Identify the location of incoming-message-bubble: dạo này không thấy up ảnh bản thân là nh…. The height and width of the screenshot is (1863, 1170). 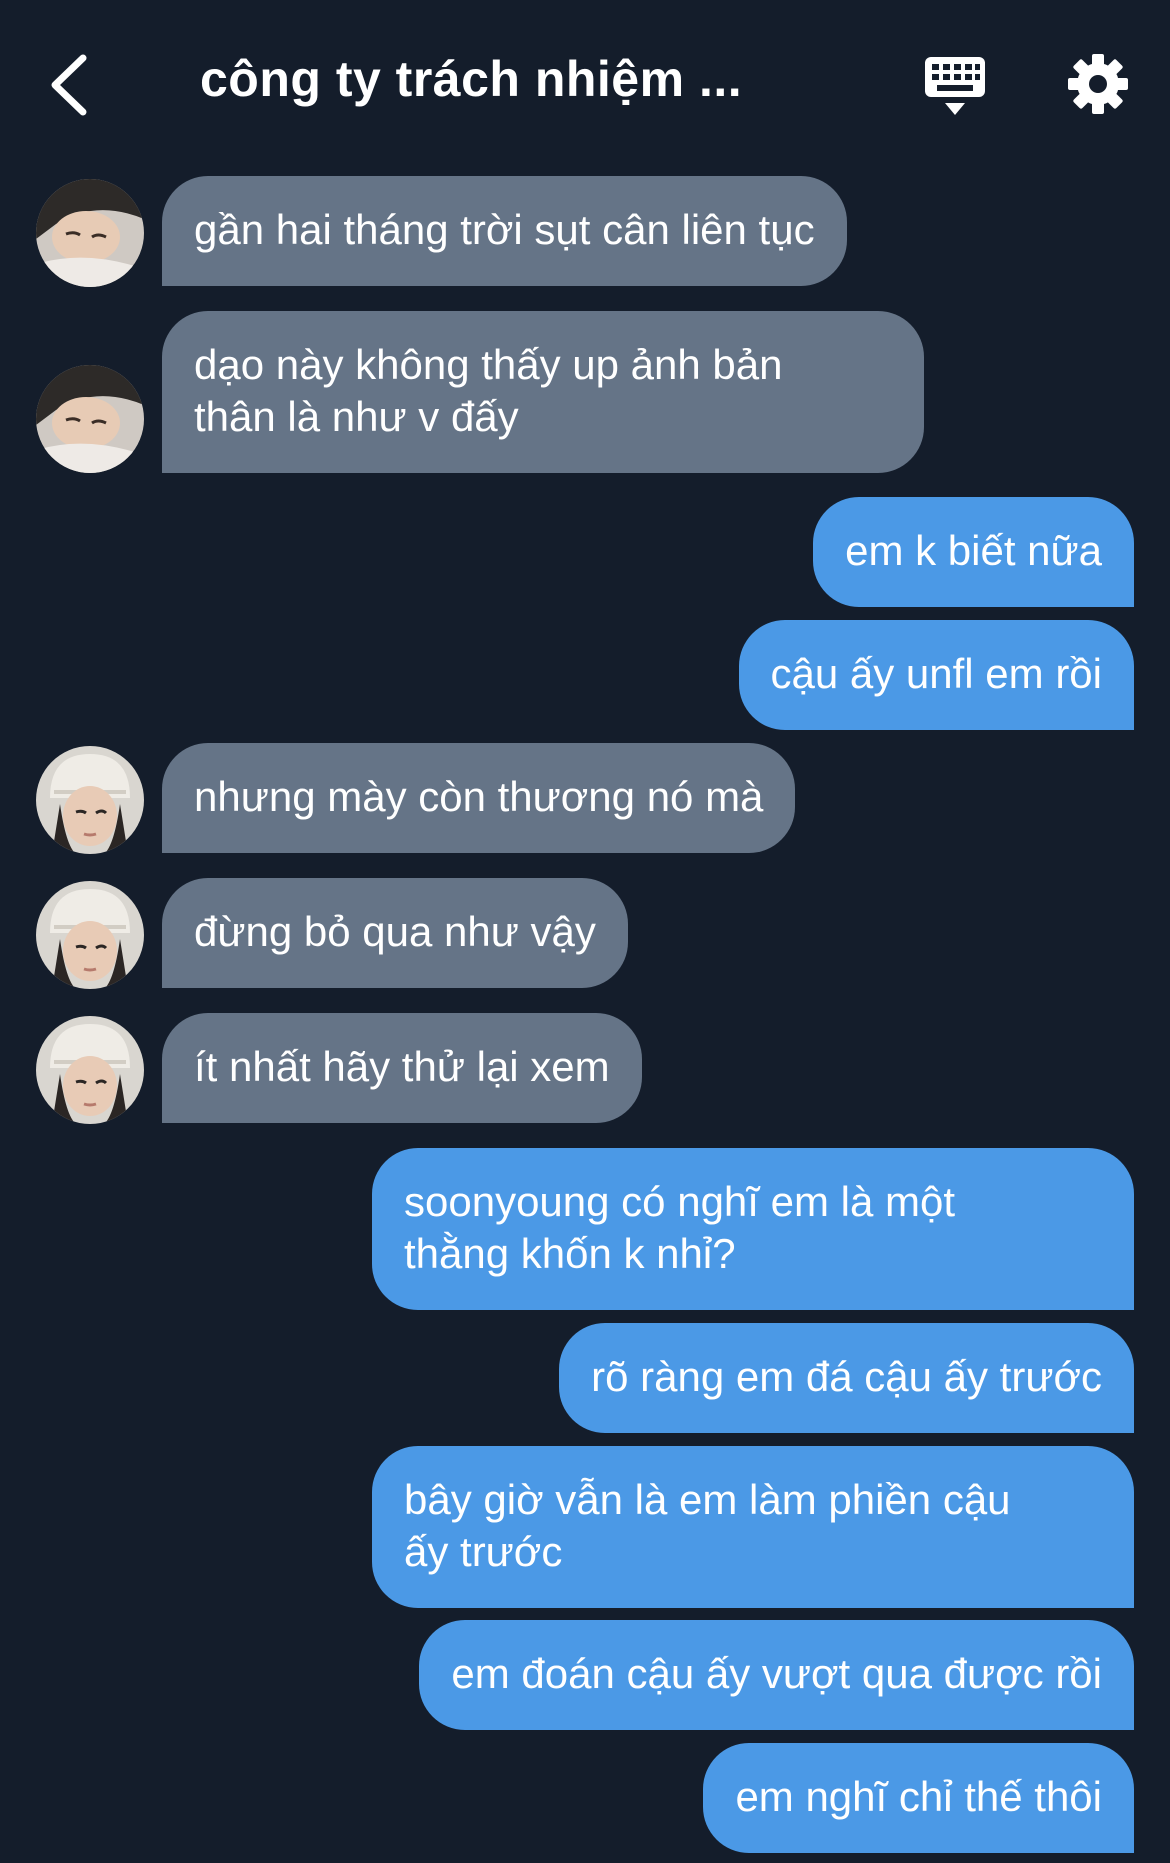
(543, 392).